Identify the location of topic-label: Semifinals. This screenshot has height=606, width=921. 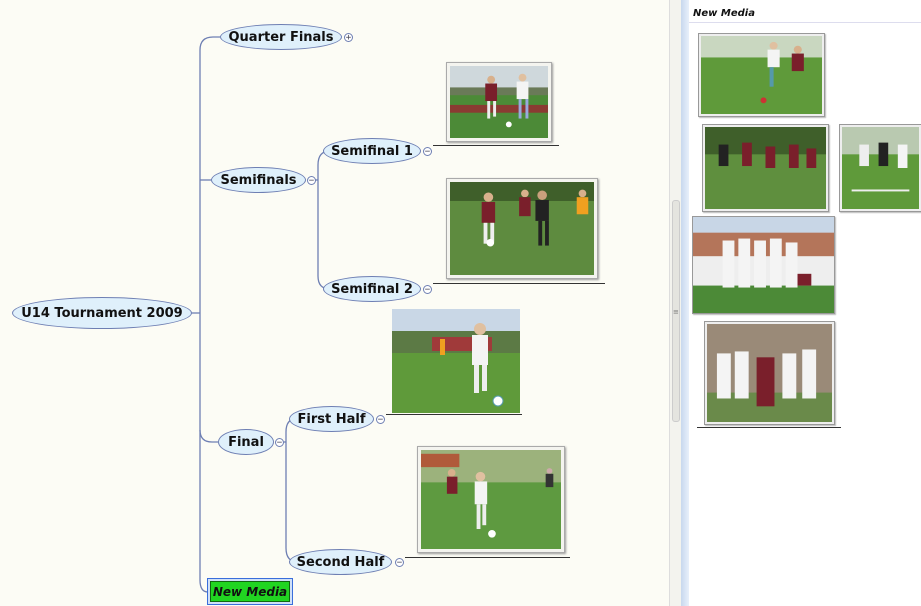
(258, 180).